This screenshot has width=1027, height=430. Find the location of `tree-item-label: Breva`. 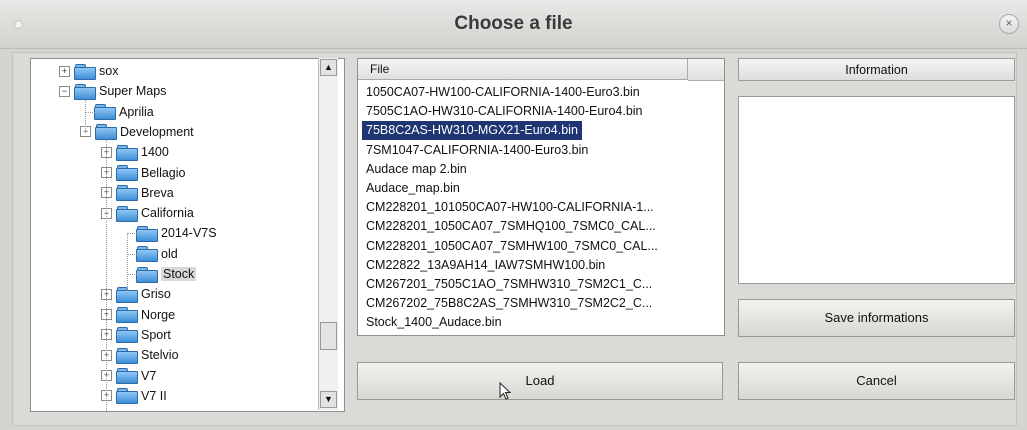

tree-item-label: Breva is located at coordinates (157, 192).